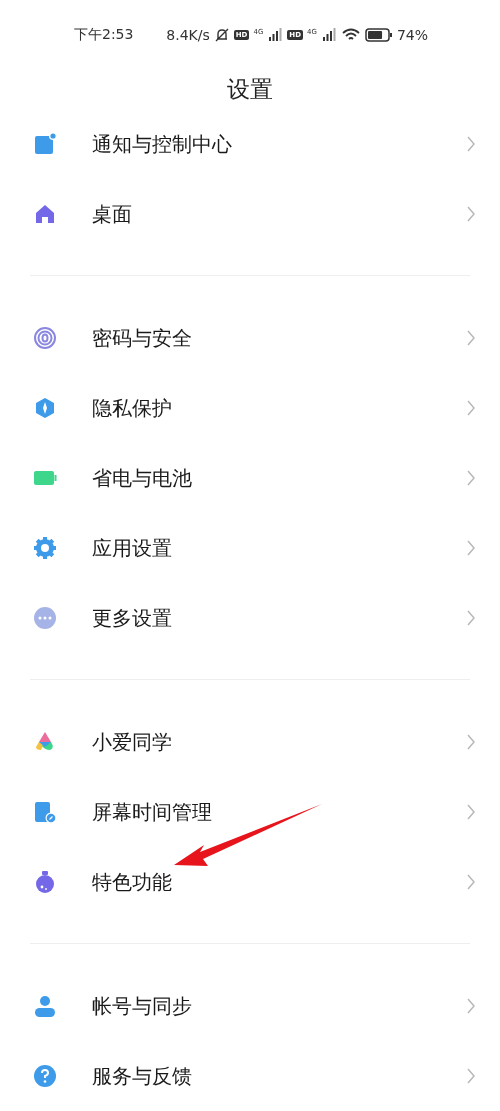  What do you see at coordinates (250, 882) in the screenshot?
I see `settings-item: 特色功能` at bounding box center [250, 882].